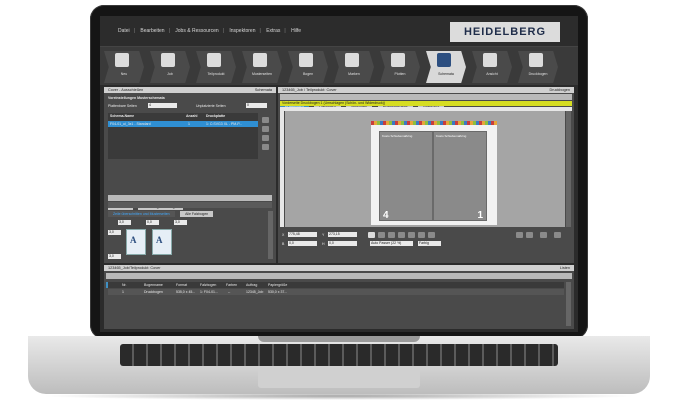  What do you see at coordinates (323, 235) in the screenshot?
I see `coord-y-label: Y` at bounding box center [323, 235].